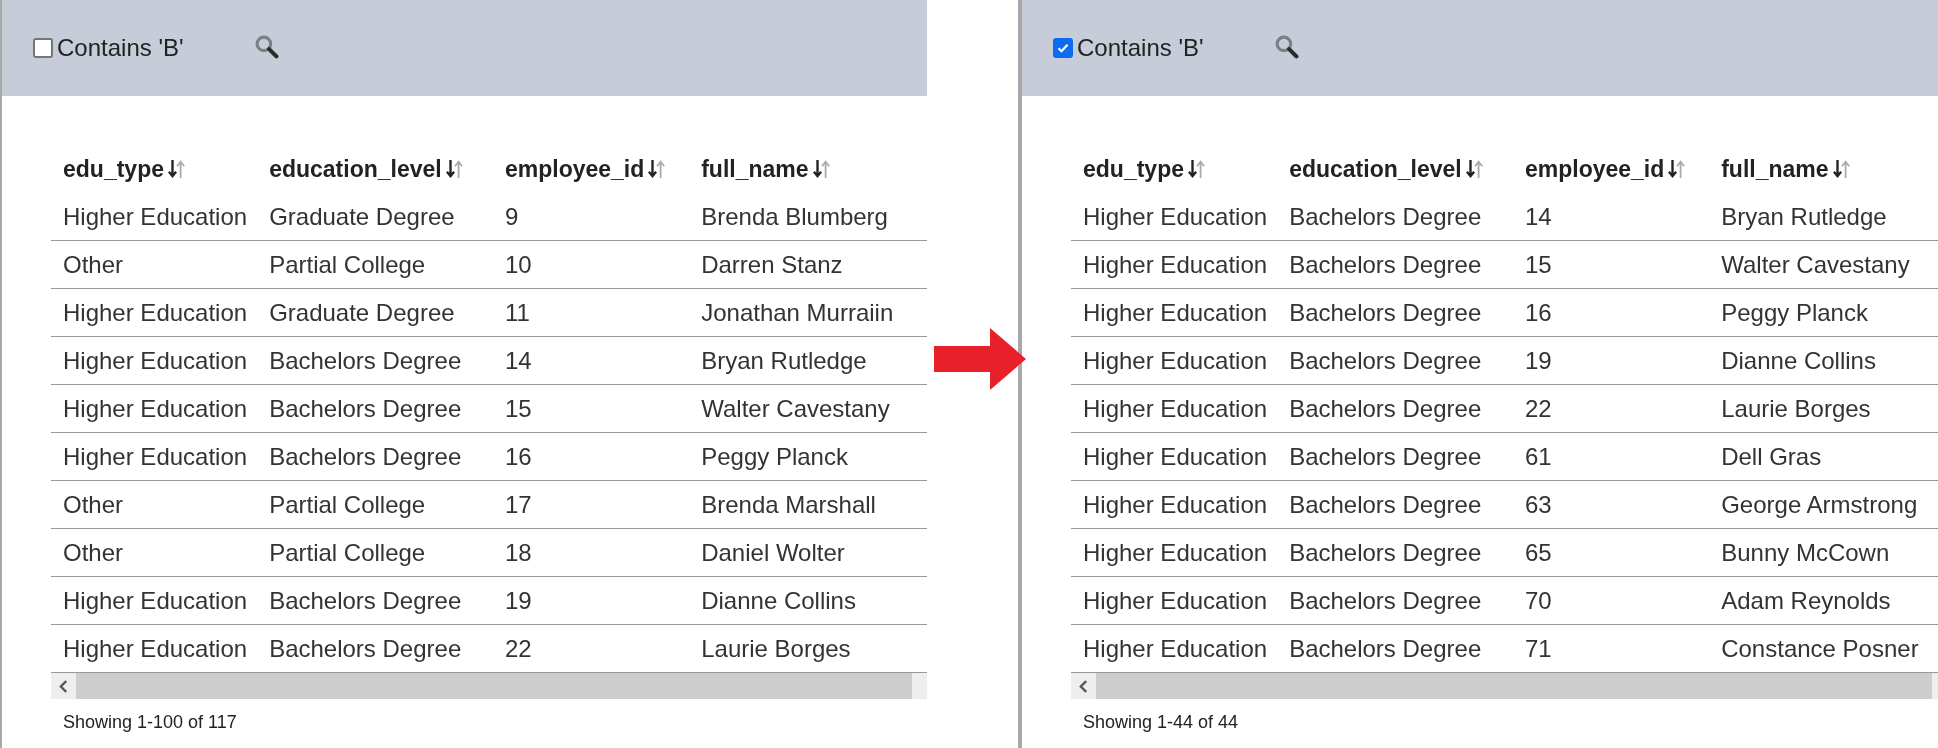  I want to click on table-cell: 10, so click(518, 264).